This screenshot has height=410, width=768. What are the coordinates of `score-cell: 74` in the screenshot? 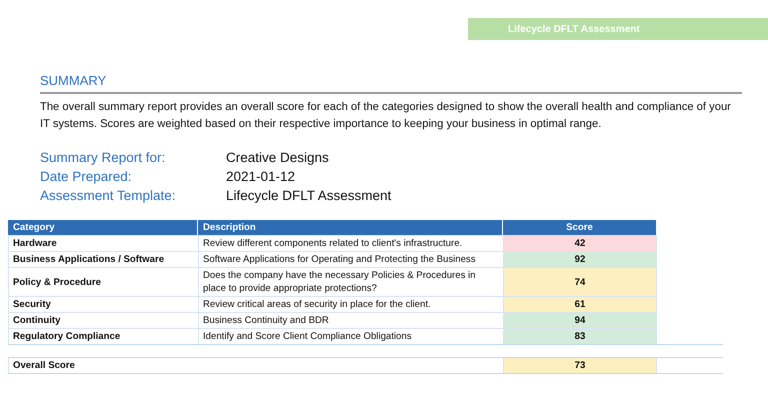 It's located at (580, 281).